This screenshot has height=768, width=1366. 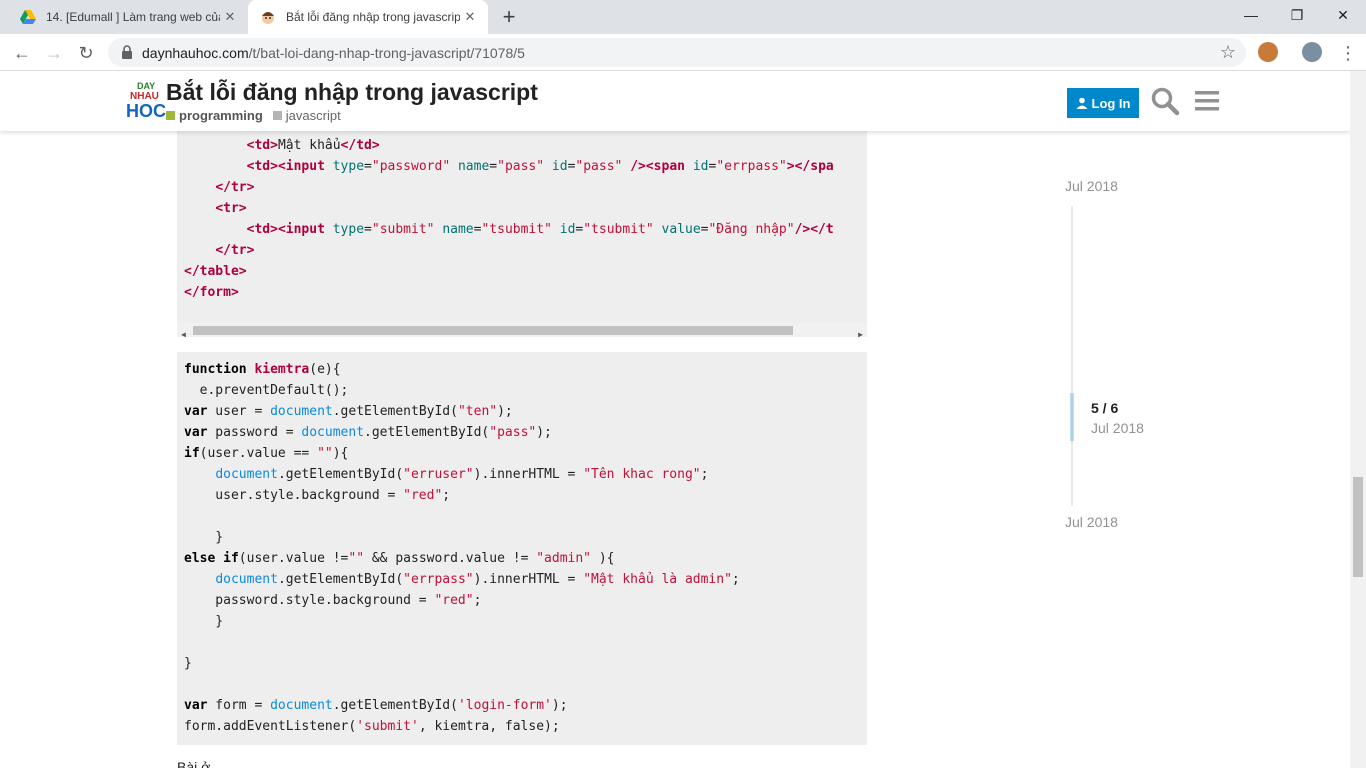 I want to click on tab-edumall: 14. [Edumall ] Làm trang web của ✕, so click(x=128, y=17).